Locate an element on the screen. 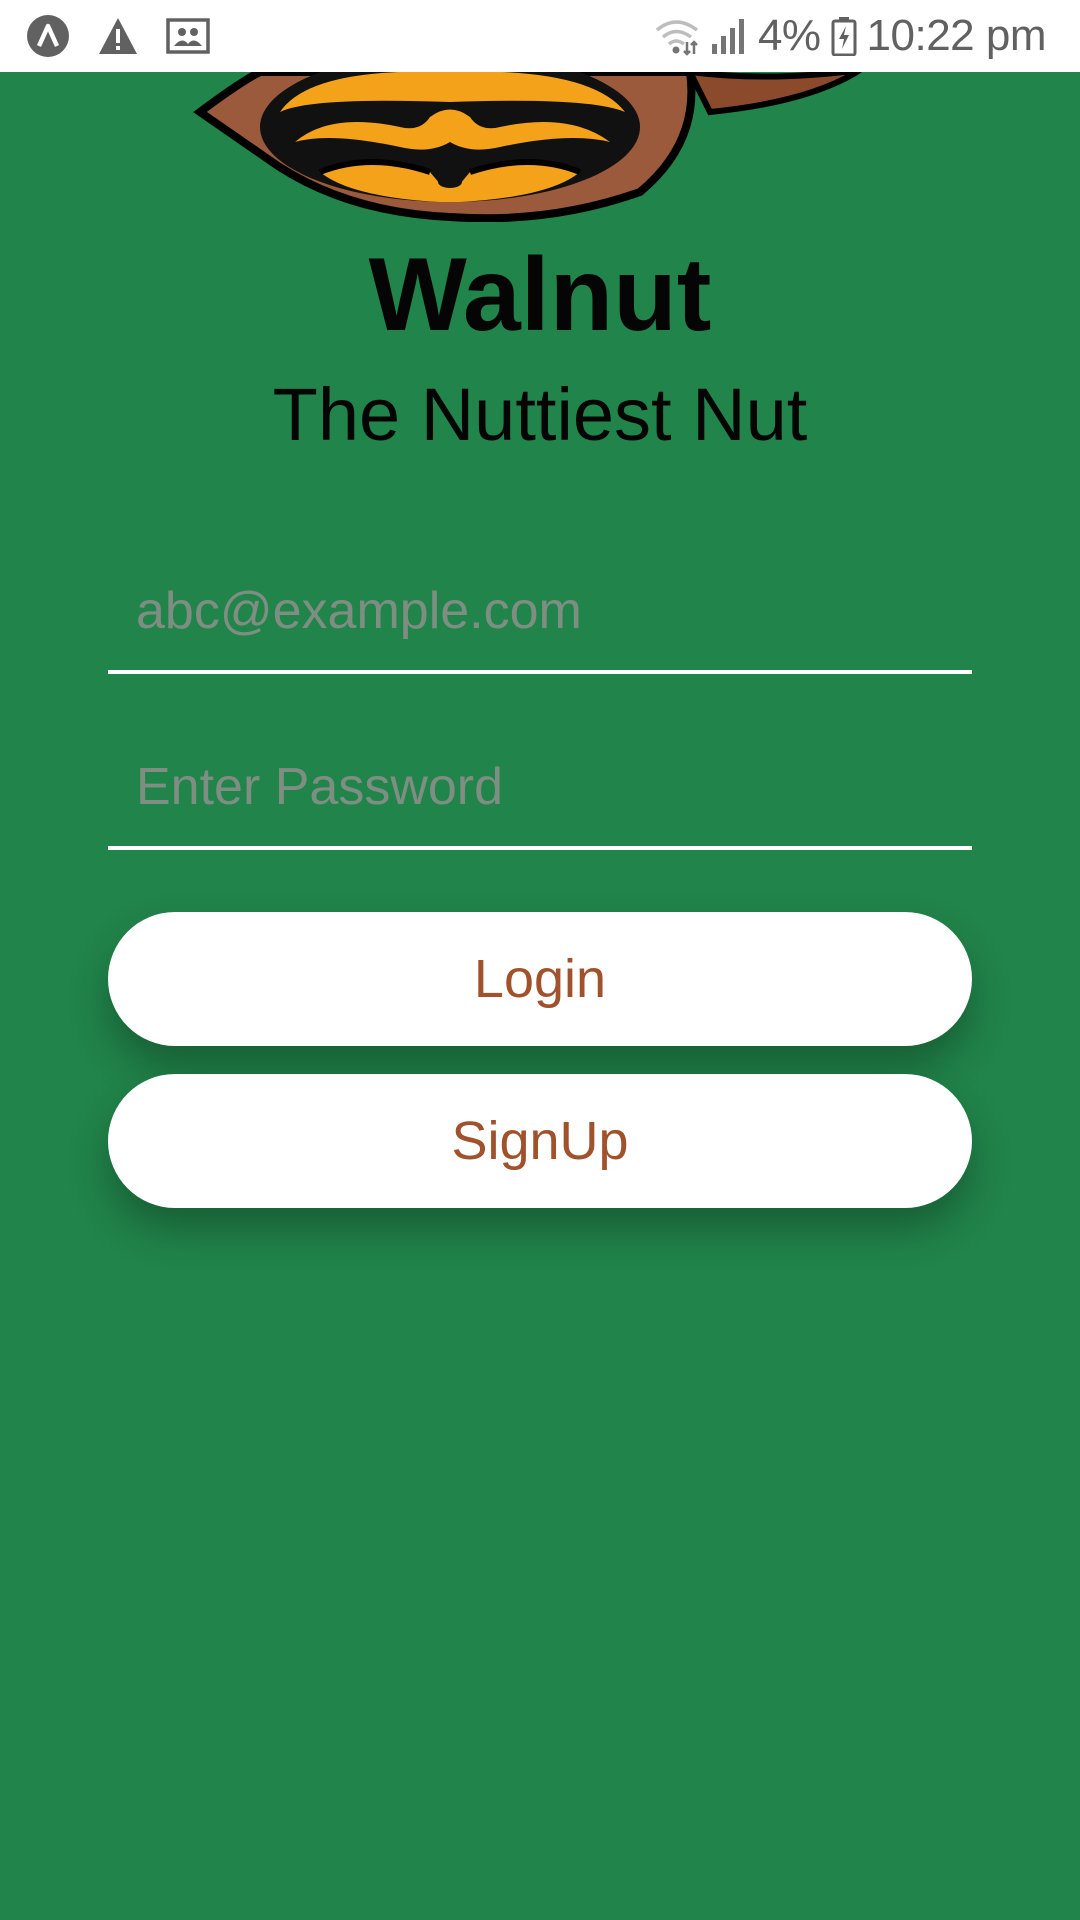 The width and height of the screenshot is (1080, 1920). status-bar: 4% 10:22 pm is located at coordinates (540, 36).